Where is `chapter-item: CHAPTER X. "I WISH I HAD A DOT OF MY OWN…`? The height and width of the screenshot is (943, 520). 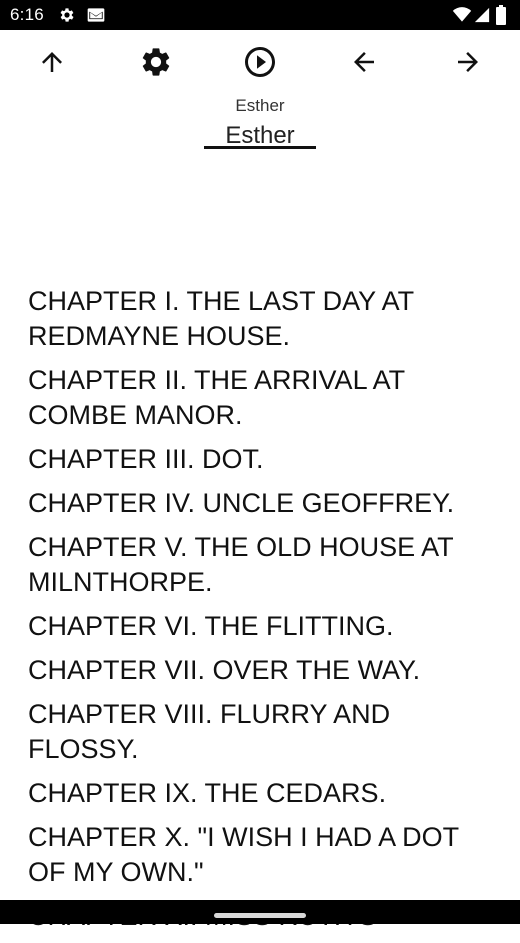
chapter-item: CHAPTER X. "I WISH I HAD A DOT OF MY OWN… is located at coordinates (263, 855).